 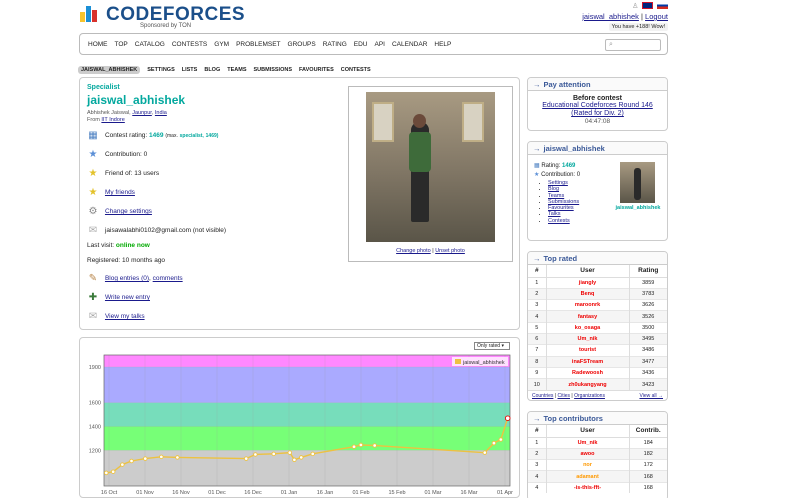 What do you see at coordinates (560, 258) in the screenshot?
I see `top-rated-title: Top rated` at bounding box center [560, 258].